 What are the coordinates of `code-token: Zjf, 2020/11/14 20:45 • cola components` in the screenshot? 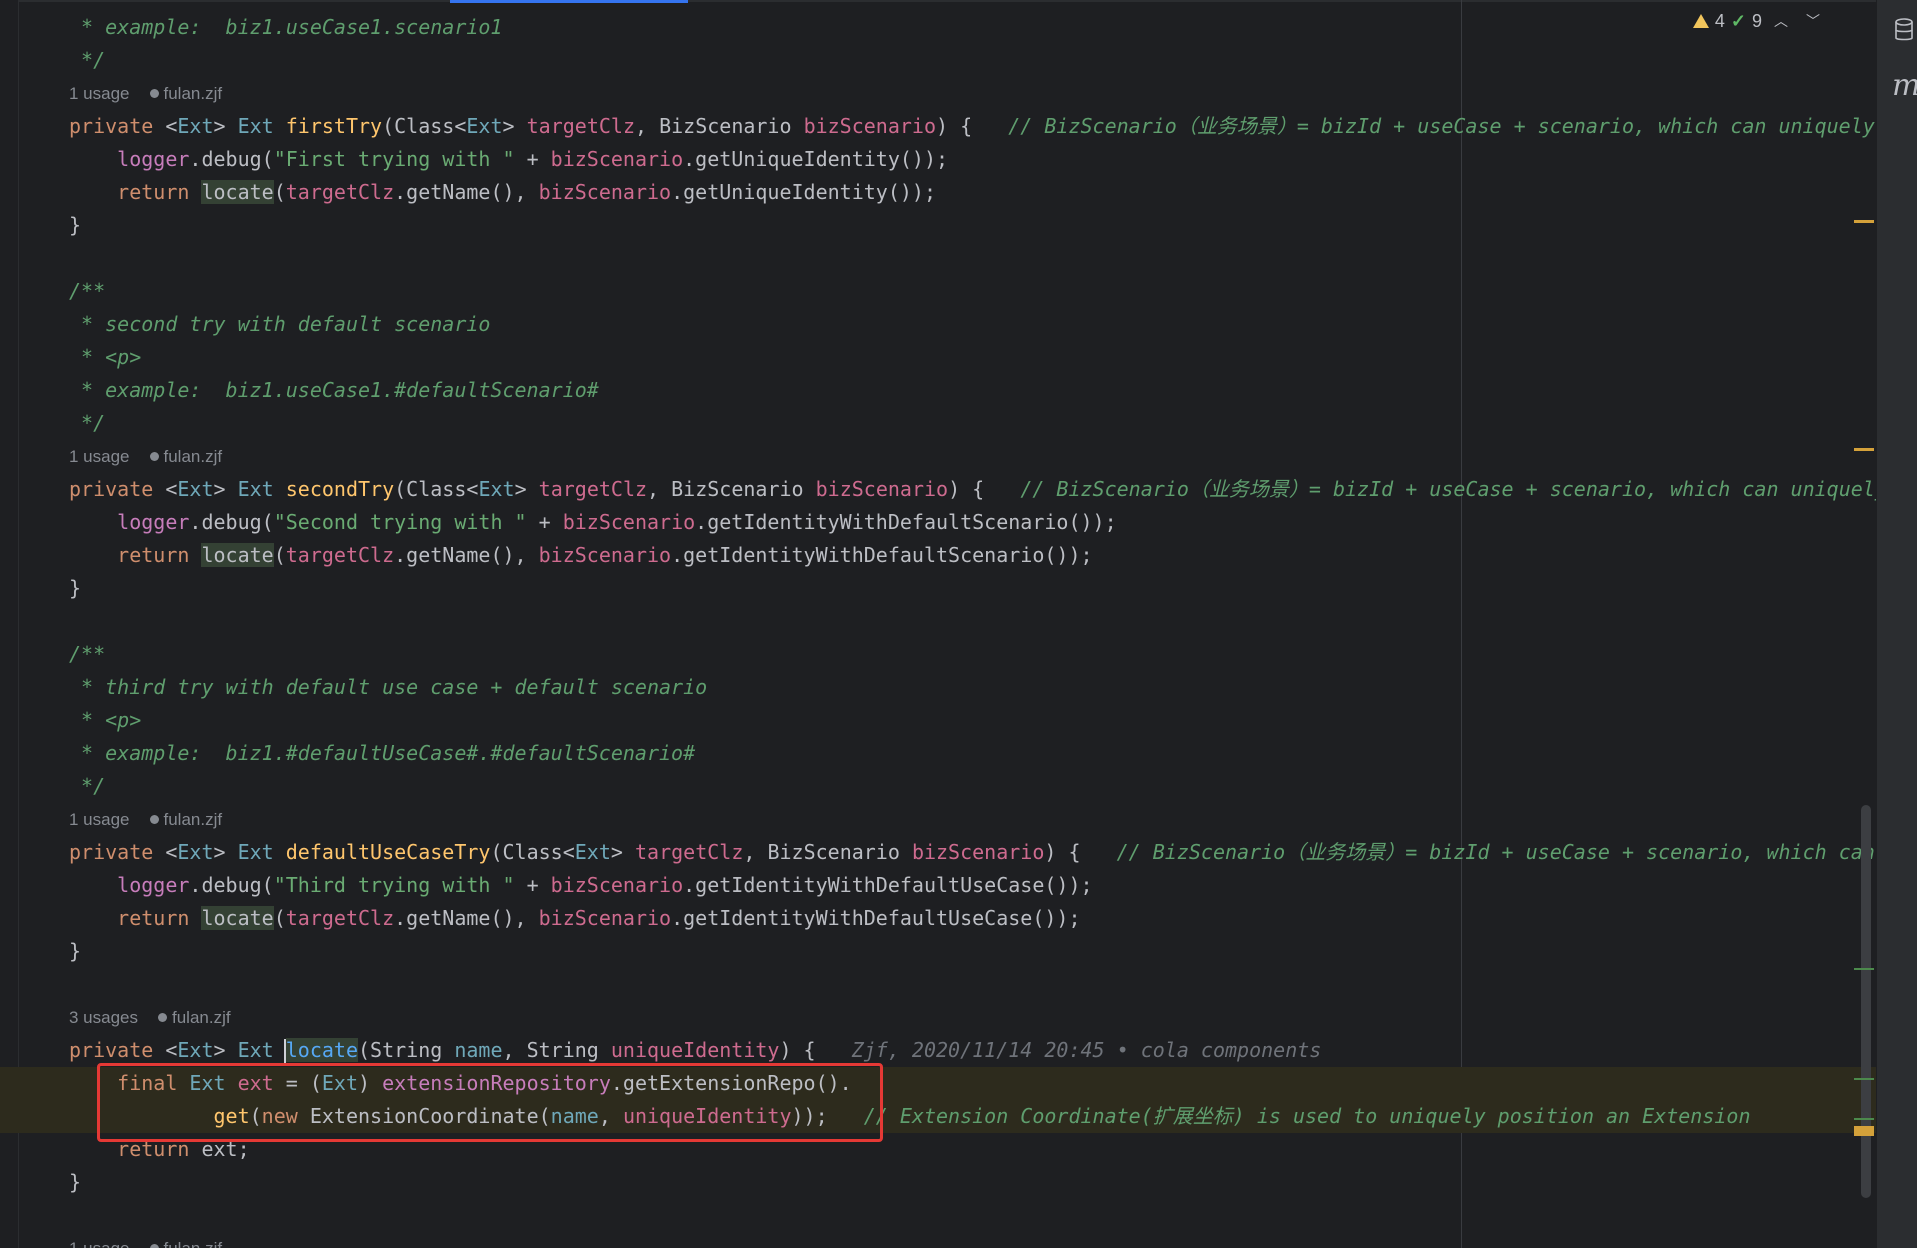 It's located at (1086, 1050).